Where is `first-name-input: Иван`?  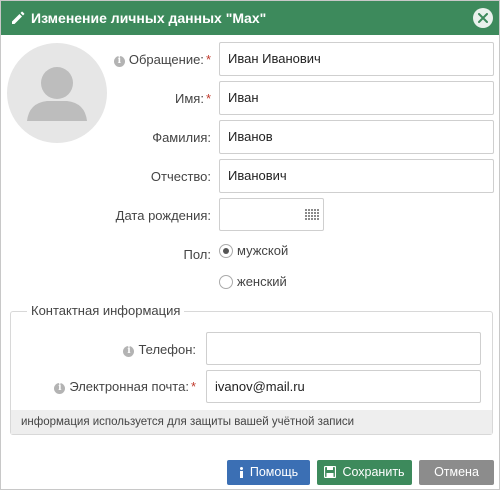 first-name-input: Иван is located at coordinates (356, 98).